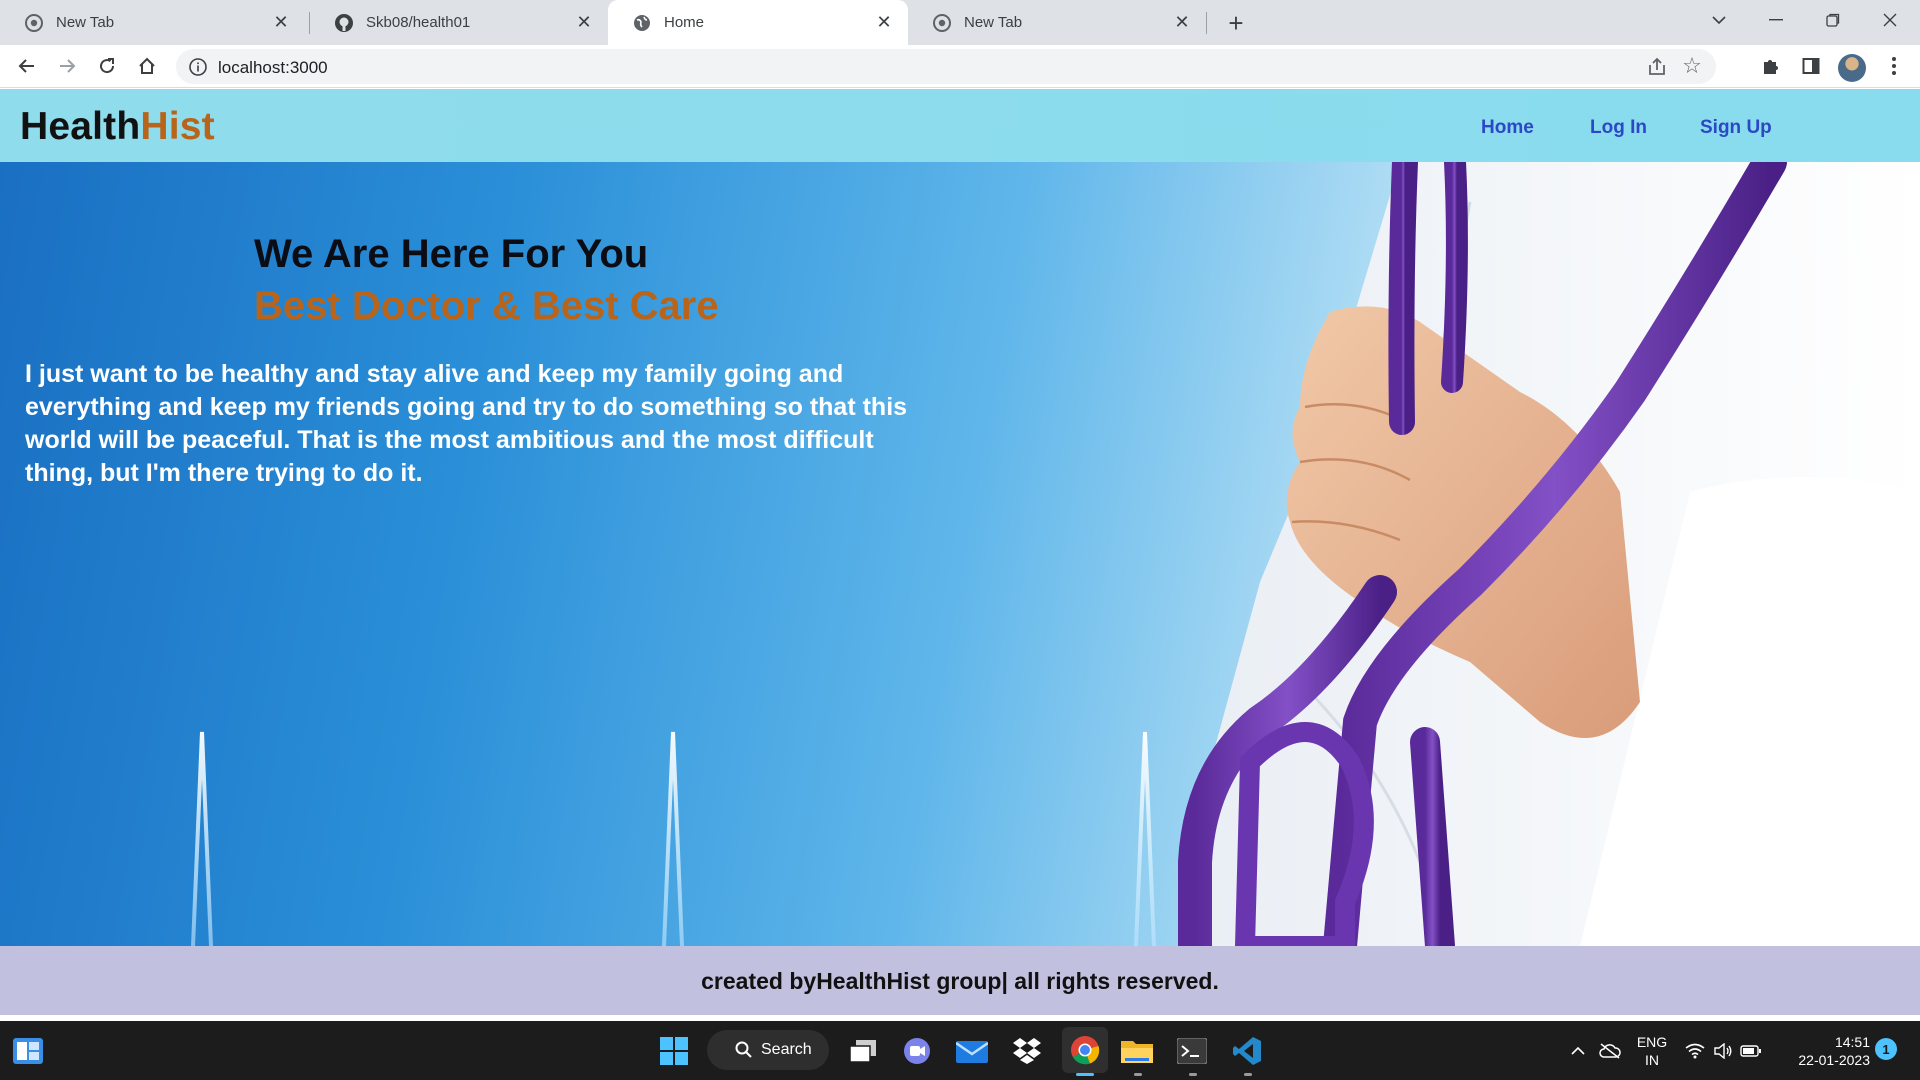 This screenshot has height=1080, width=1920. I want to click on tab-new-tab-1: New Tab ✕, so click(152, 22).